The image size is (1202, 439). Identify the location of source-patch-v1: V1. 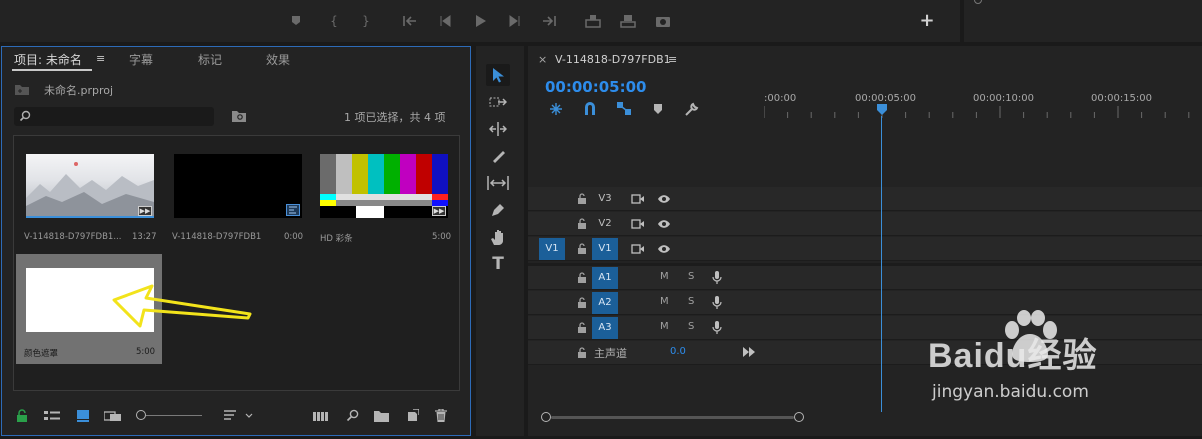
(552, 249).